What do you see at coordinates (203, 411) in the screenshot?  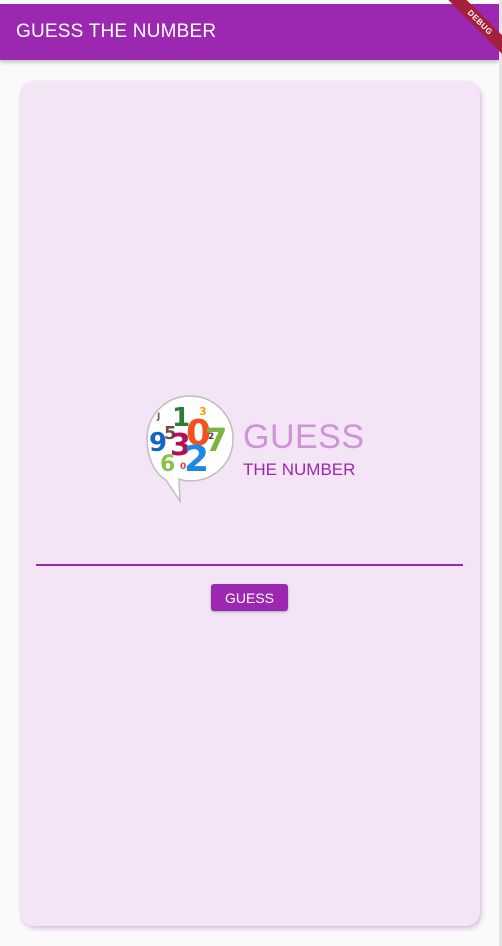 I see `svg-text: 3` at bounding box center [203, 411].